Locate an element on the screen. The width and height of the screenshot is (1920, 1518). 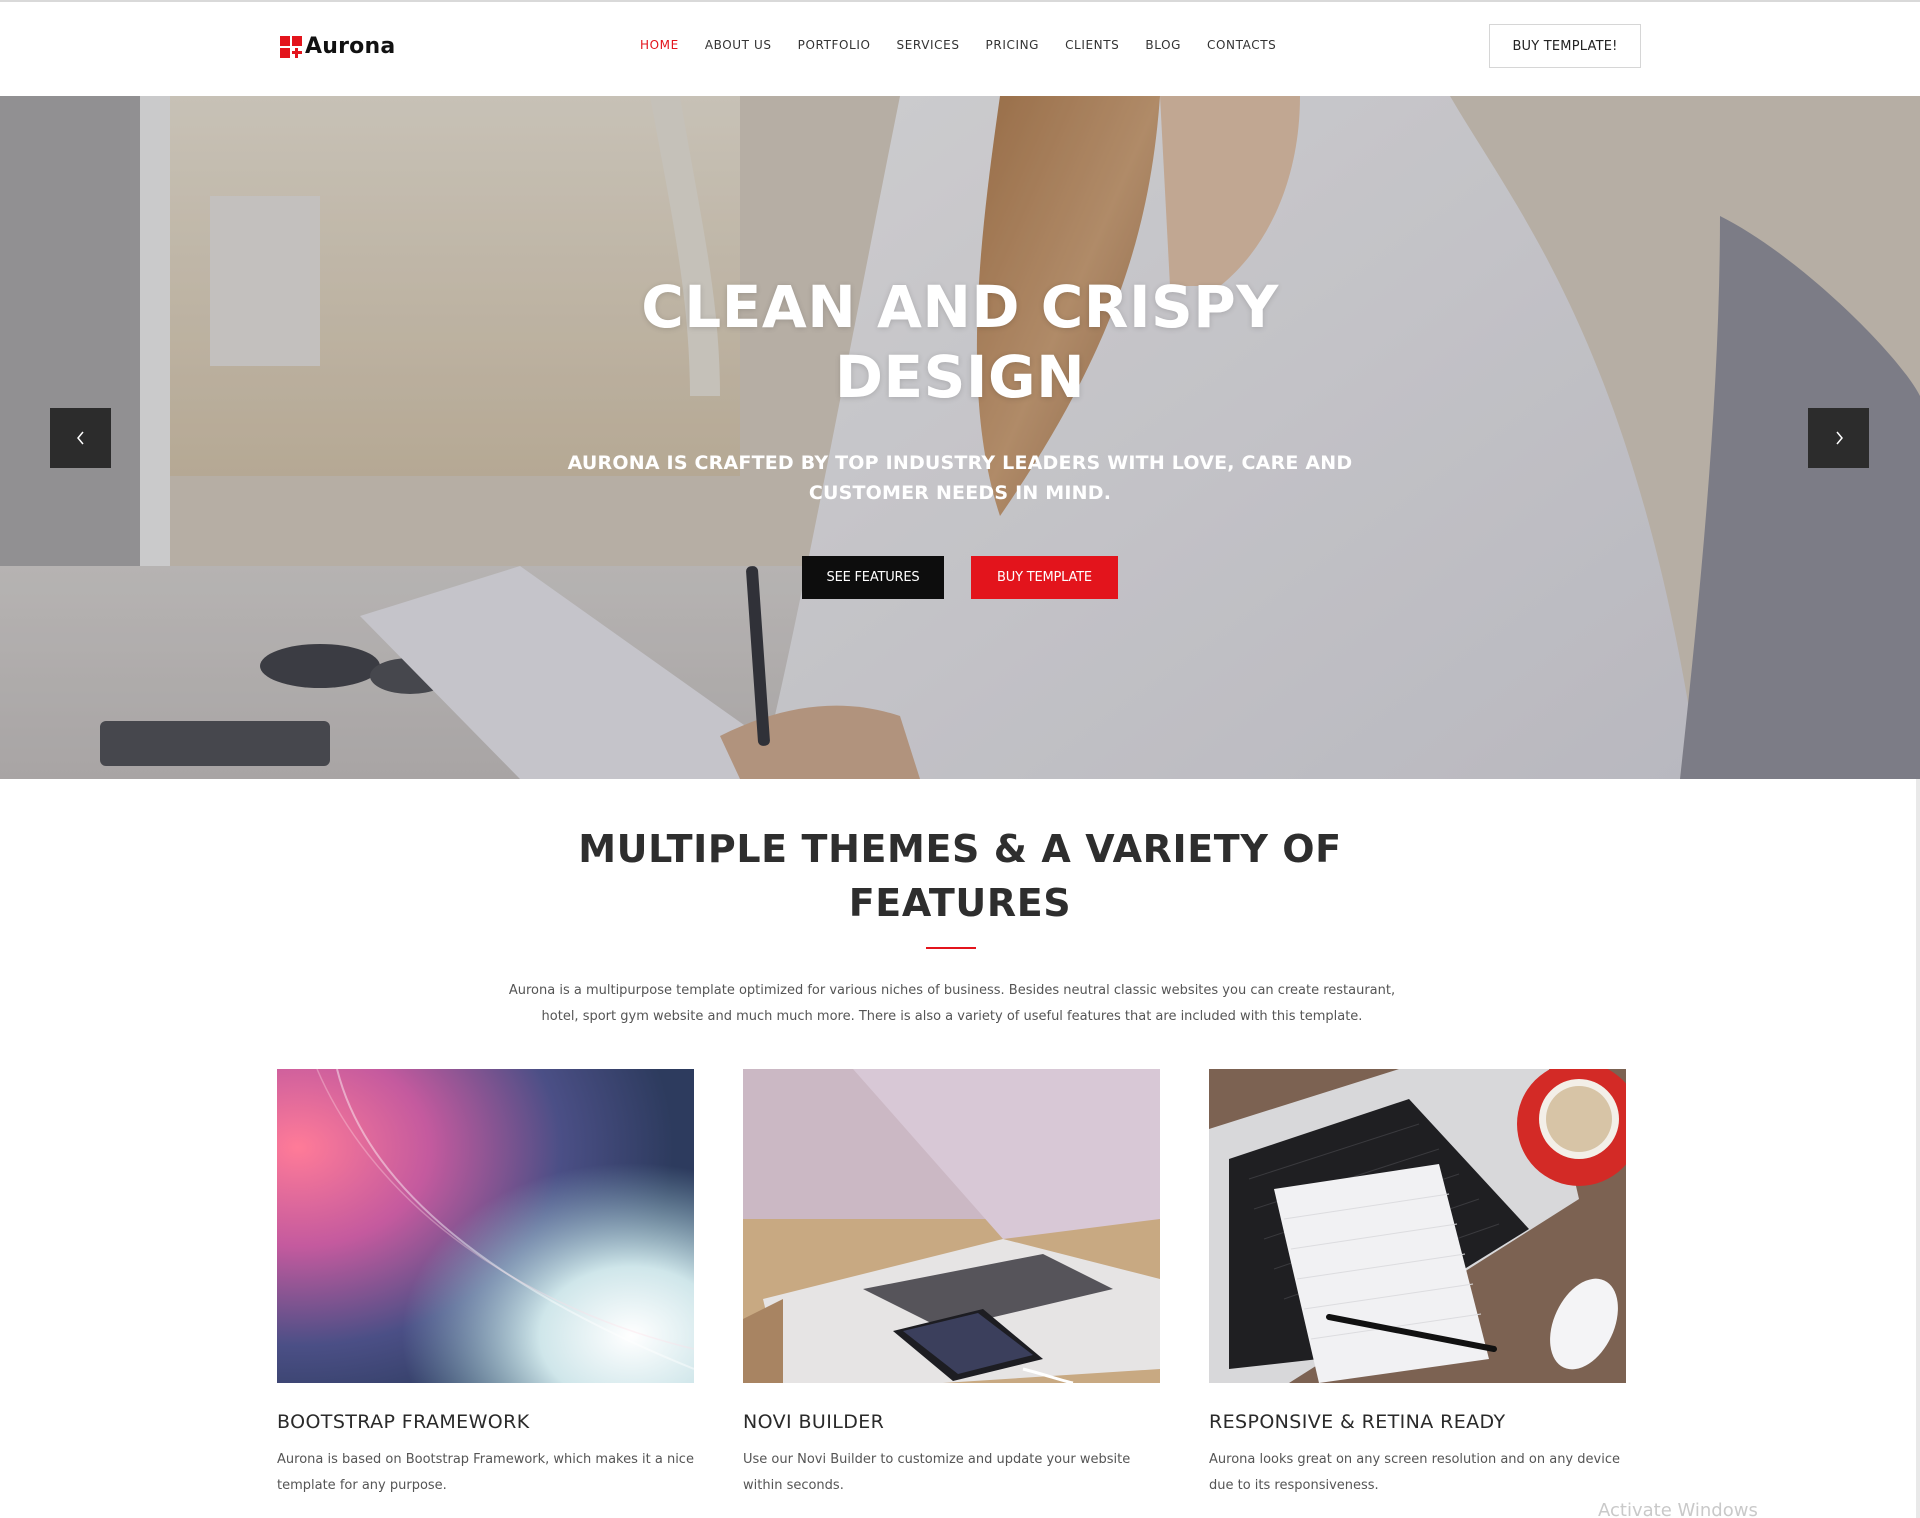
feature-title: BOOTSTRAP FRAMEWORK is located at coordinates (403, 1422).